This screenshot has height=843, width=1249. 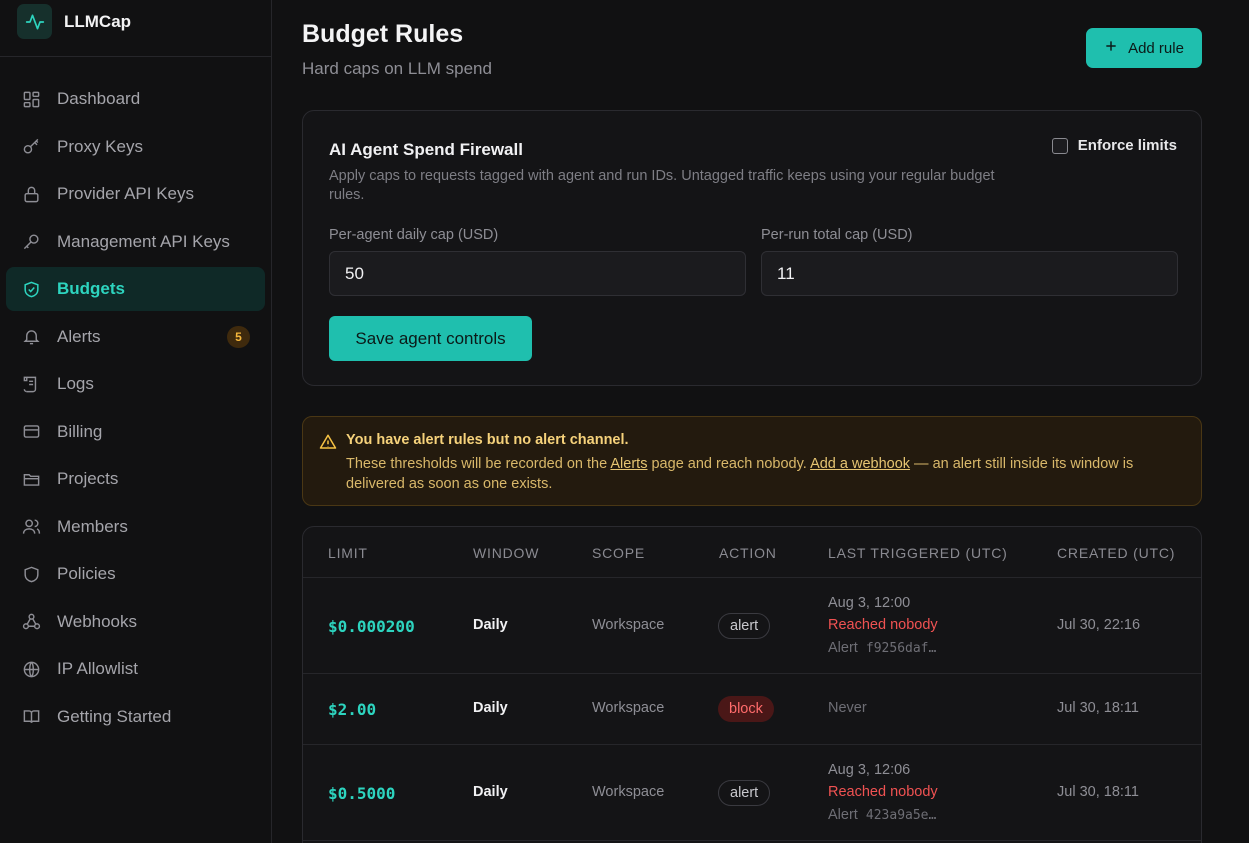 I want to click on dashboard-icon, so click(x=31, y=99).